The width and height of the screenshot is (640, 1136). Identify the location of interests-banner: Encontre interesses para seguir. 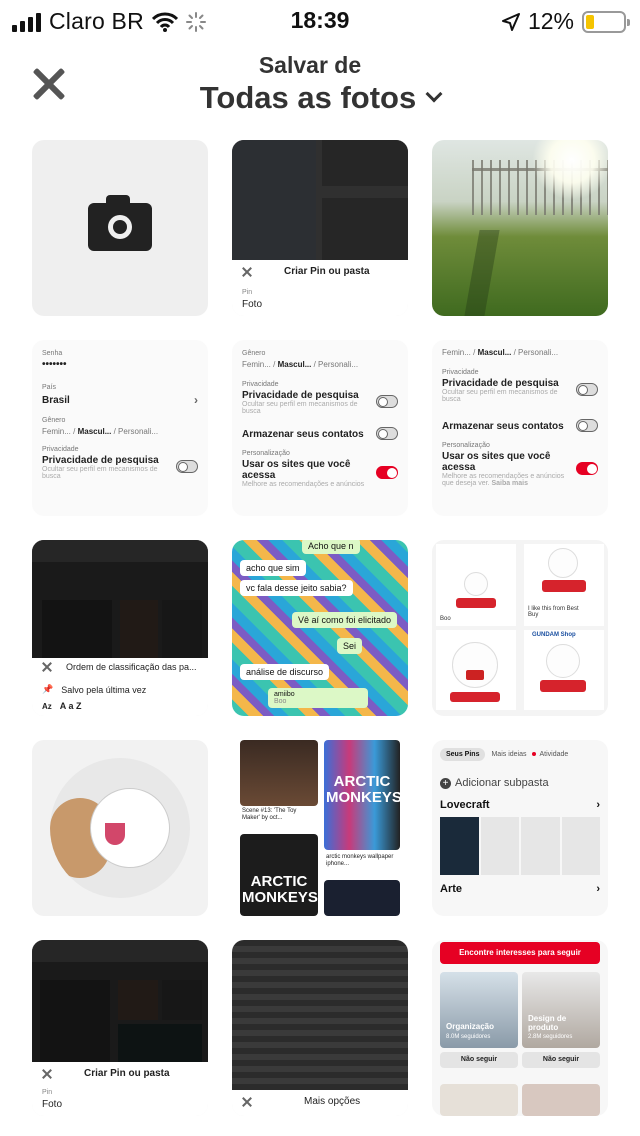
(520, 953).